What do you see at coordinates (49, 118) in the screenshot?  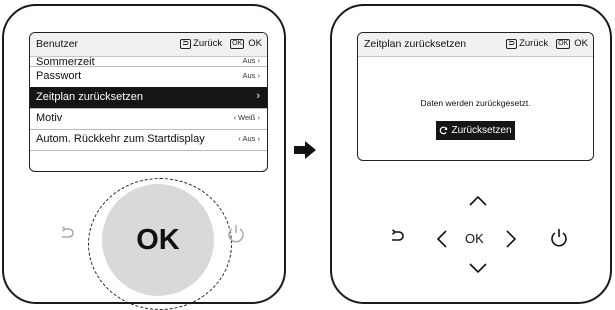 I see `menu-item-label: Motiv` at bounding box center [49, 118].